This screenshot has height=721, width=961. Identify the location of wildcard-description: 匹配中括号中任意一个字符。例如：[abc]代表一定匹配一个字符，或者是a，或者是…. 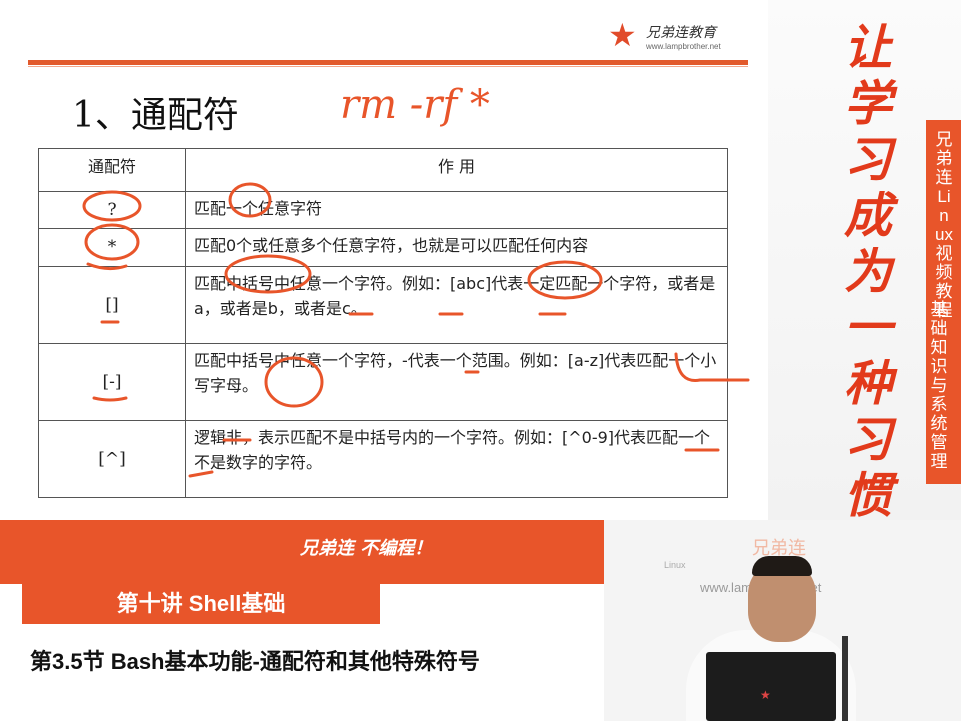
(456, 305).